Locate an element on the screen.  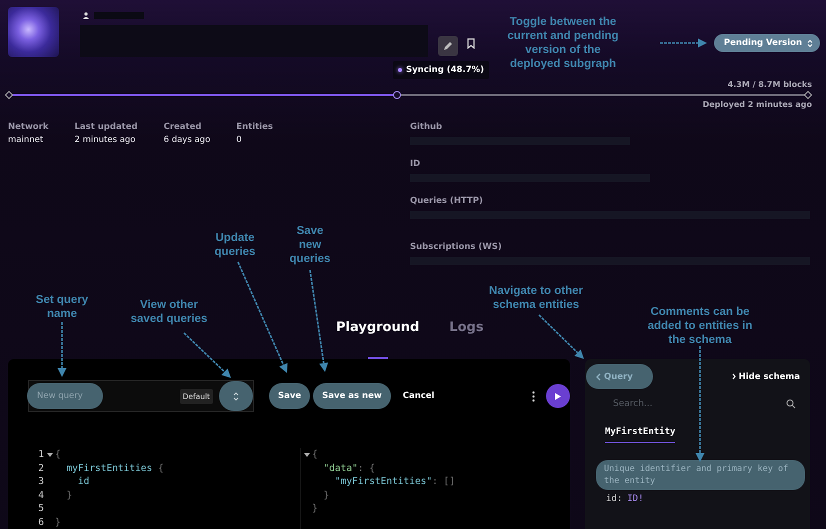
field-comment: Unique identifier and primary key of the entity is located at coordinates (700, 475).